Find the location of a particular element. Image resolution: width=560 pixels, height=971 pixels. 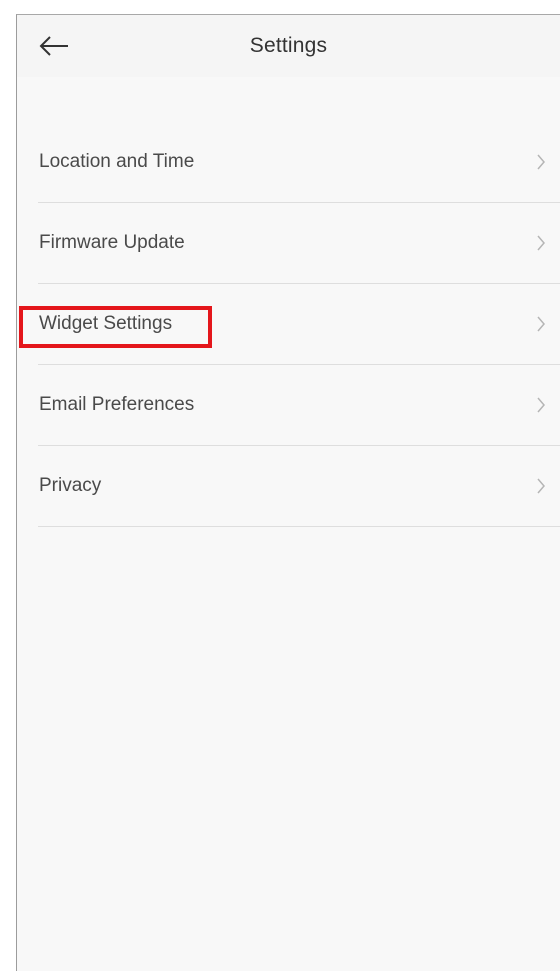

settings-item-label: Privacy is located at coordinates (70, 485).